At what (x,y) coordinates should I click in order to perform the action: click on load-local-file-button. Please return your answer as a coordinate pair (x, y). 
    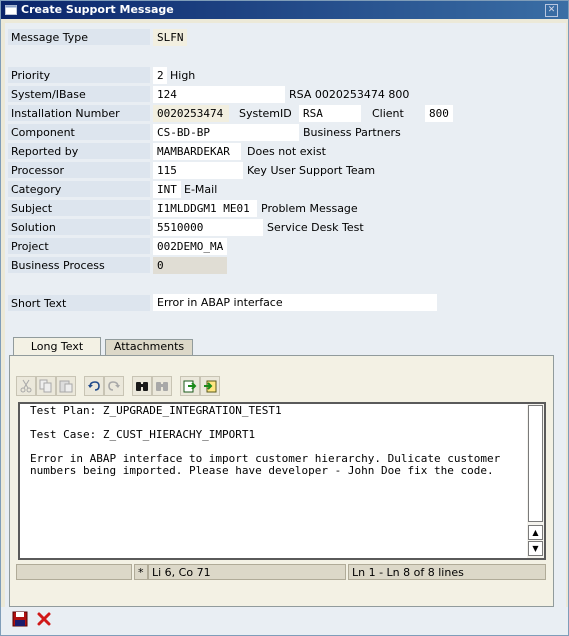
    Looking at the image, I should click on (190, 386).